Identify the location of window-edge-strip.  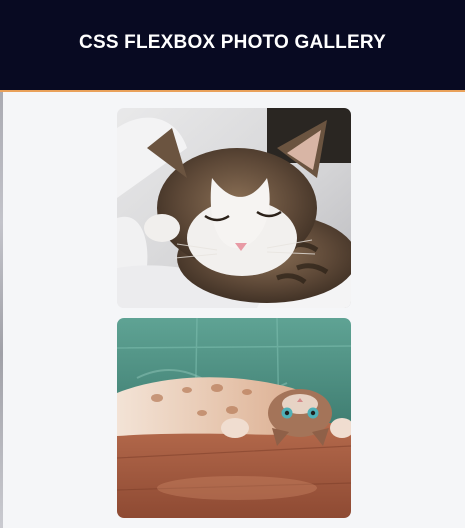
(1, 310).